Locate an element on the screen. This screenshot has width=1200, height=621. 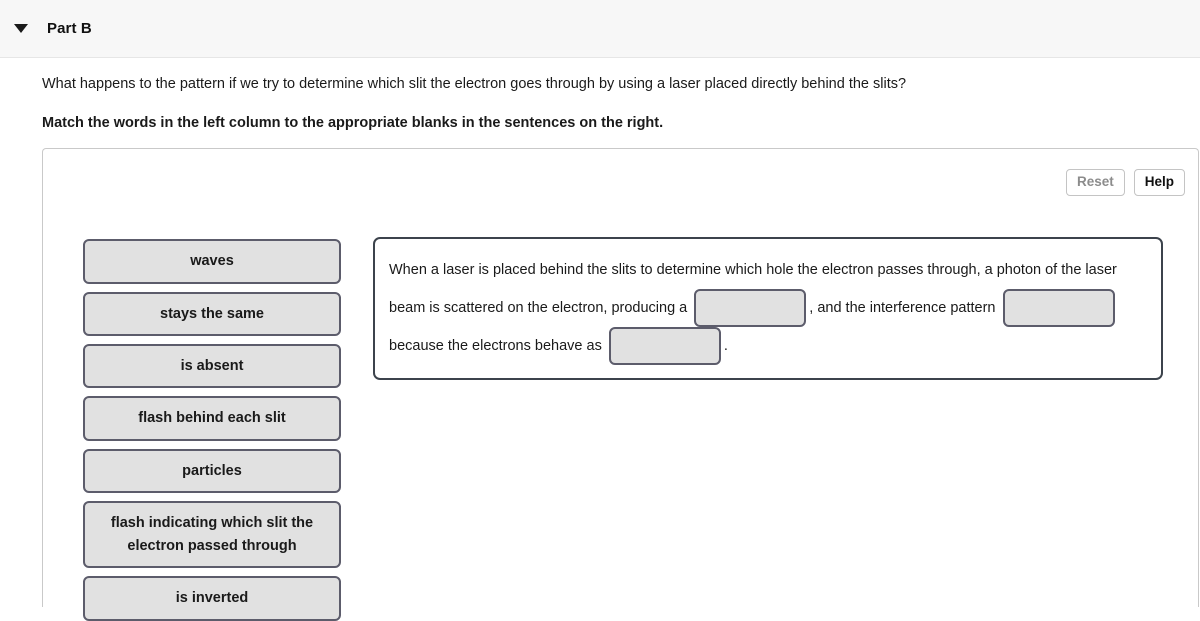
sentence-segment: . is located at coordinates (725, 346).